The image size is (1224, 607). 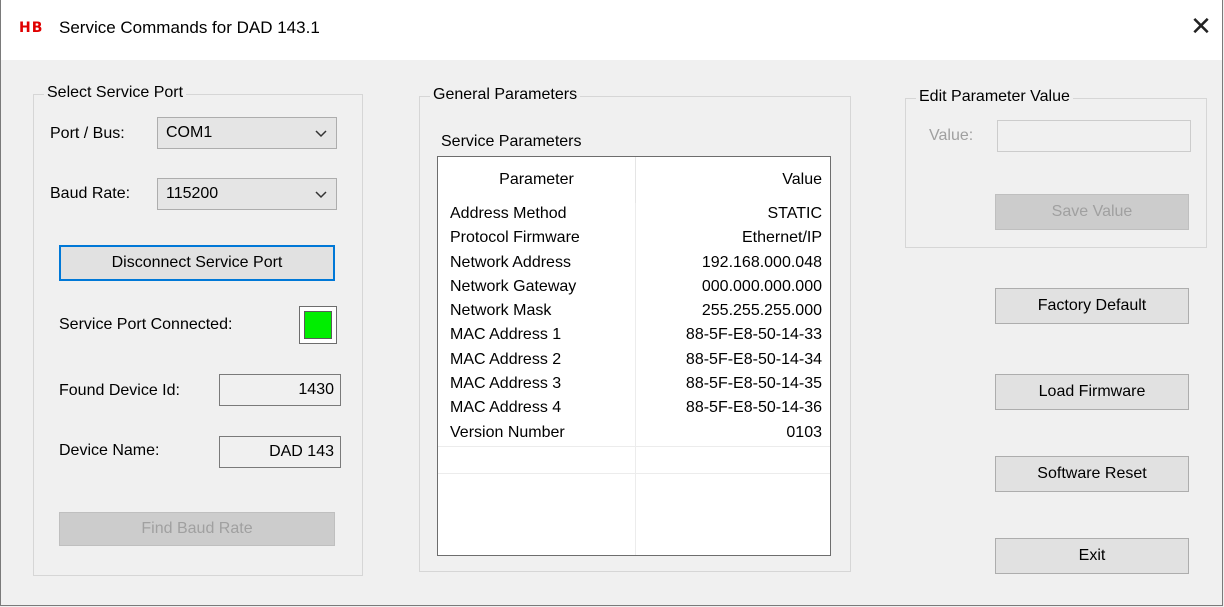 What do you see at coordinates (1094, 136) in the screenshot?
I see `value-input` at bounding box center [1094, 136].